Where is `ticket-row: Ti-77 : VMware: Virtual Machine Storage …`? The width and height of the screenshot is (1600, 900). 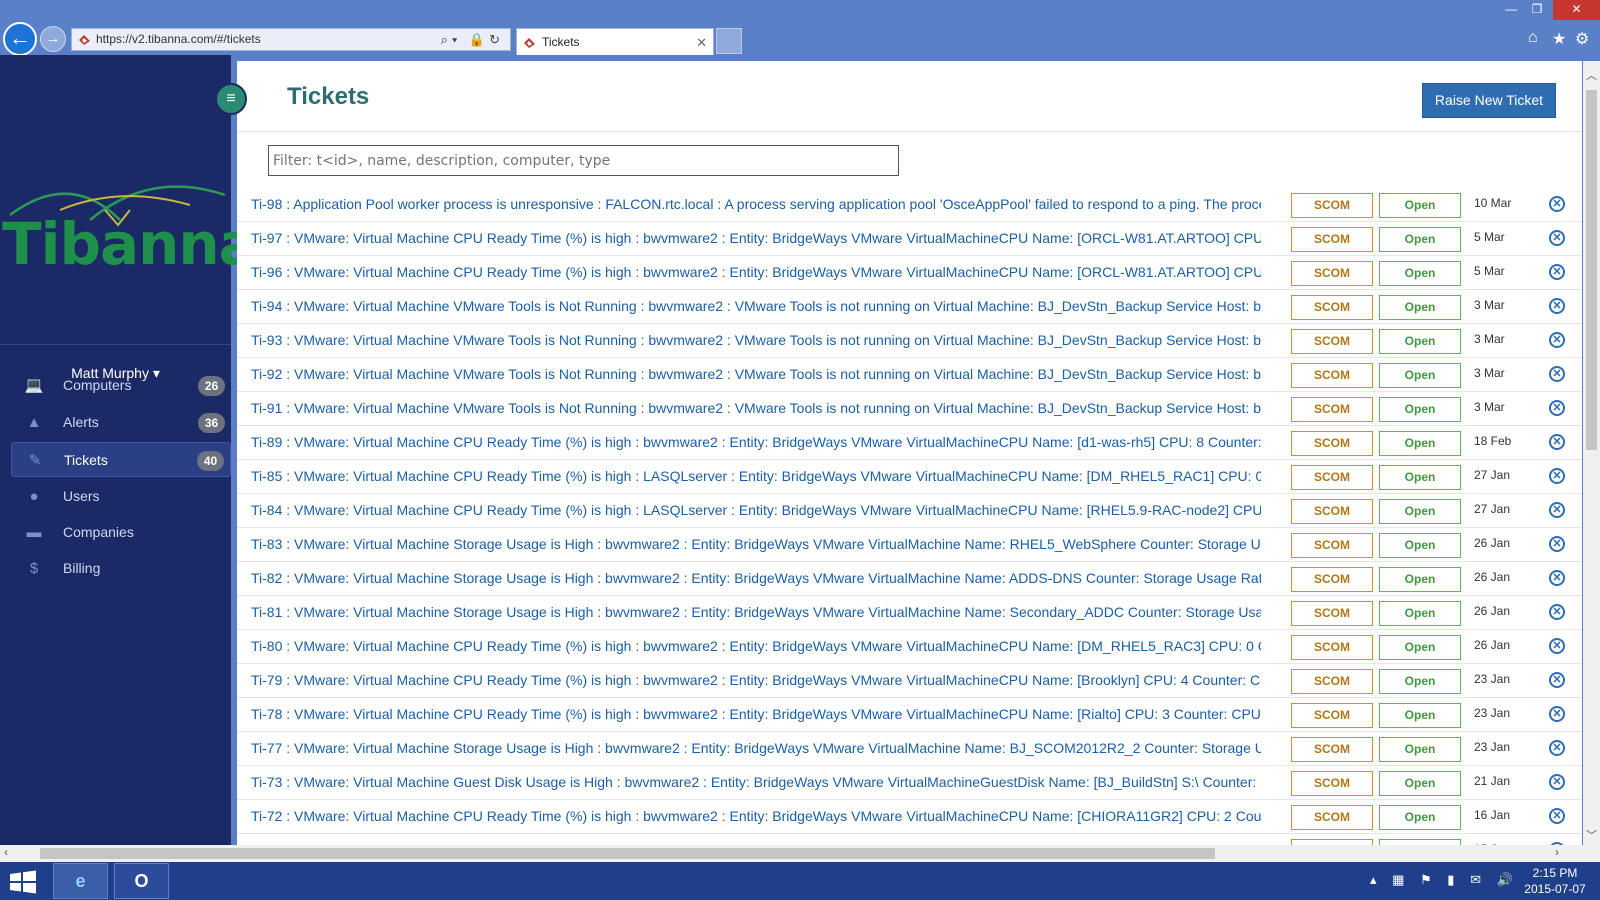 ticket-row: Ti-77 : VMware: Virtual Machine Storage … is located at coordinates (909, 749).